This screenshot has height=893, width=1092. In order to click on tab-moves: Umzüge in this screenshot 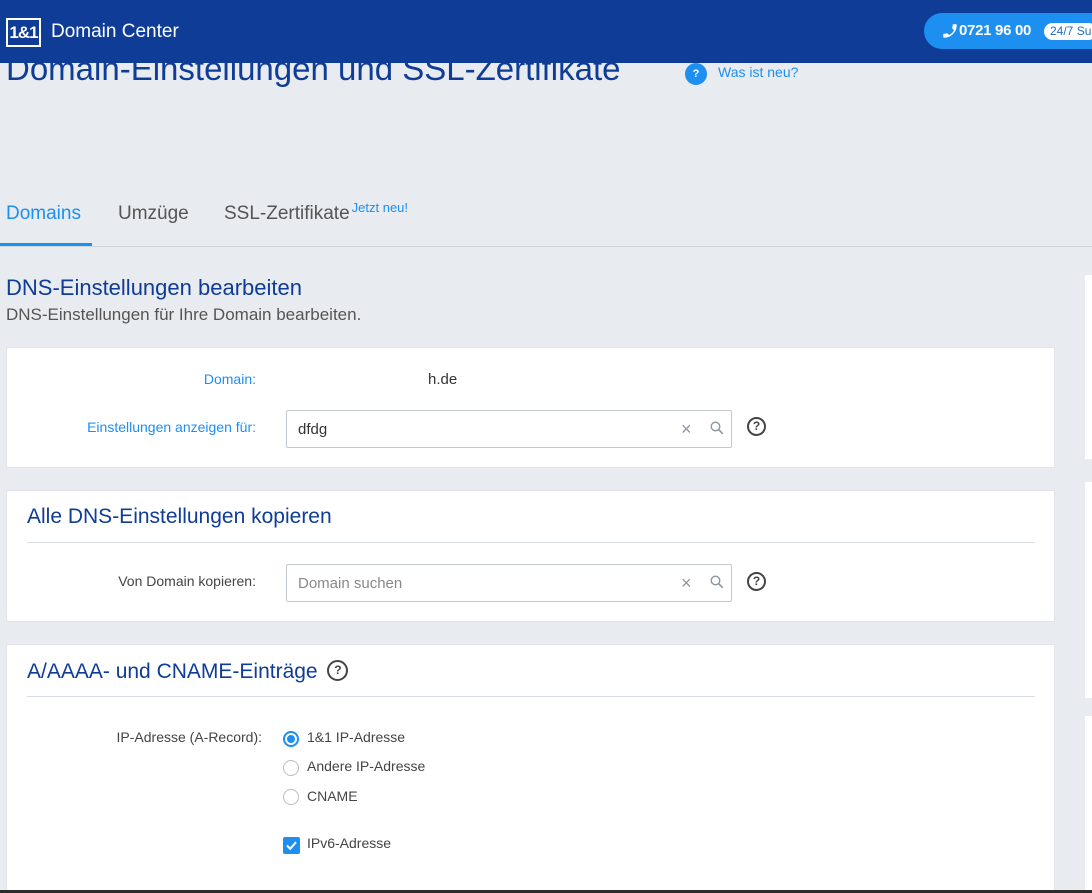, I will do `click(153, 214)`.